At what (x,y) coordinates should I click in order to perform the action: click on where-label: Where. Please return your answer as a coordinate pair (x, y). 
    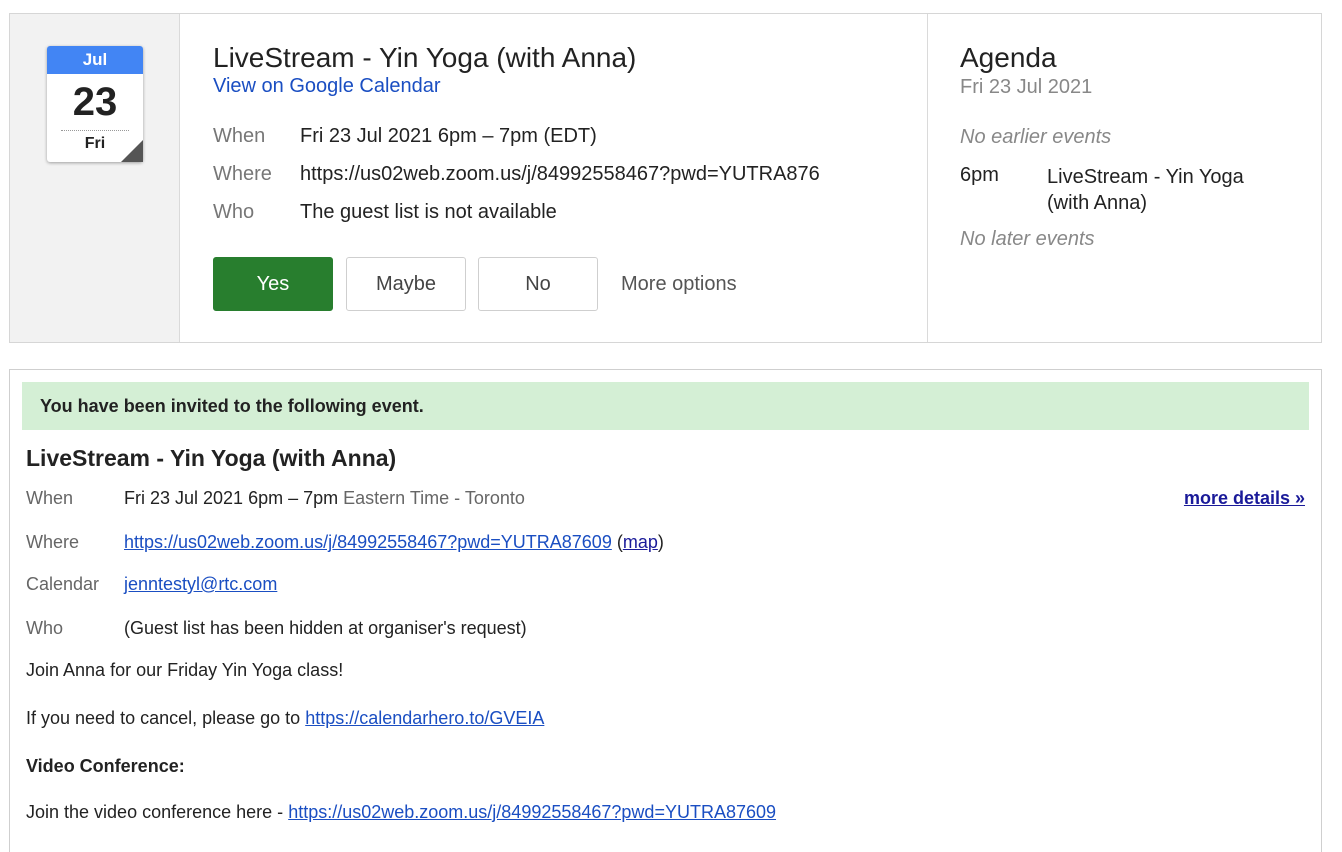
    Looking at the image, I should click on (242, 174).